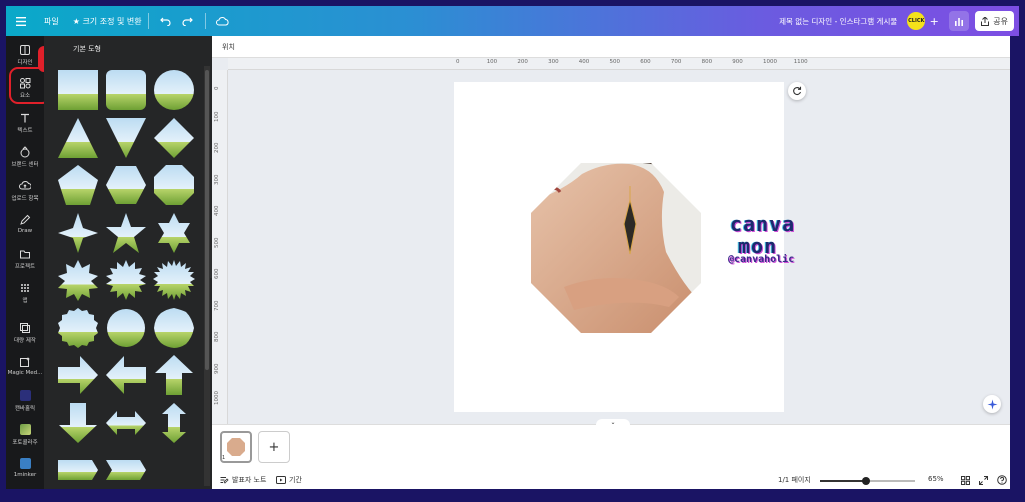 Image resolution: width=1025 pixels, height=502 pixels. Describe the element at coordinates (174, 423) in the screenshot. I see `shape-vertical-double-arrow` at that location.